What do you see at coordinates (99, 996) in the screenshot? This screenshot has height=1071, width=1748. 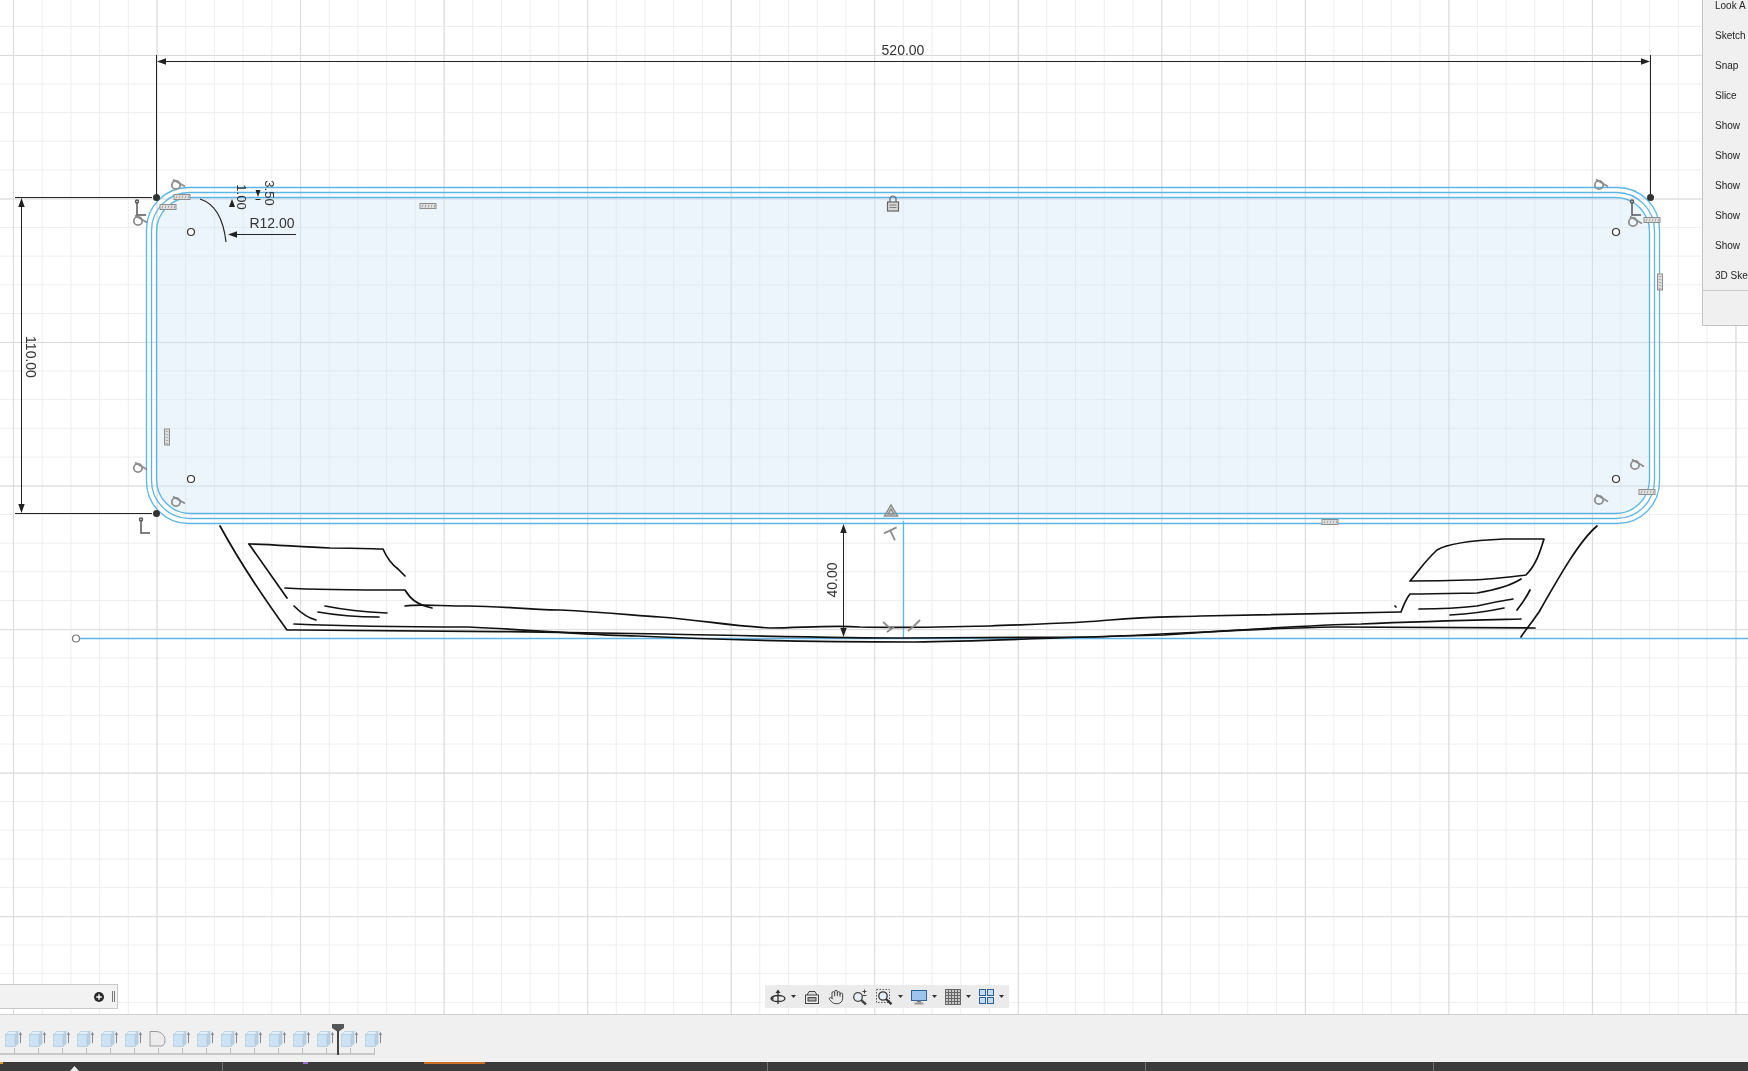 I see `plus-circle-icon` at bounding box center [99, 996].